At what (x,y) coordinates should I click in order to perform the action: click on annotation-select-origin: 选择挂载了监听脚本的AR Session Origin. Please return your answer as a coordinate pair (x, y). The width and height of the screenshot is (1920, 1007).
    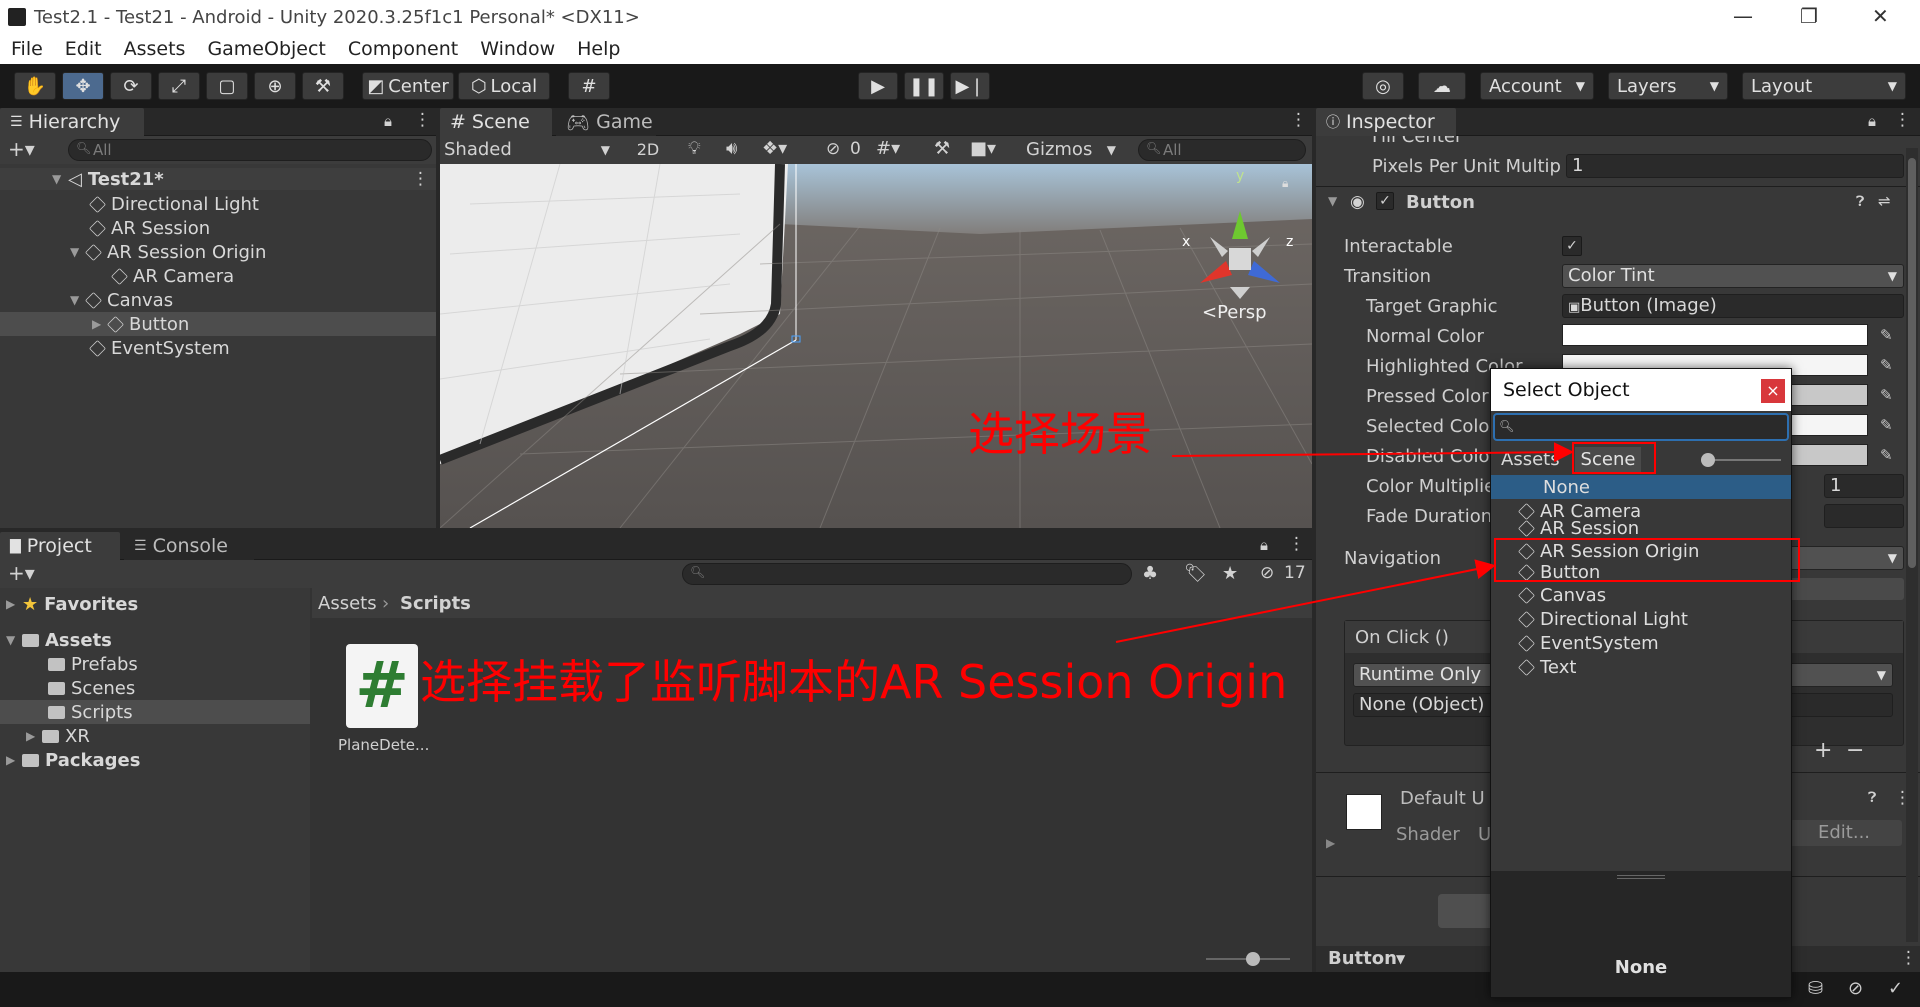
    Looking at the image, I should click on (854, 682).